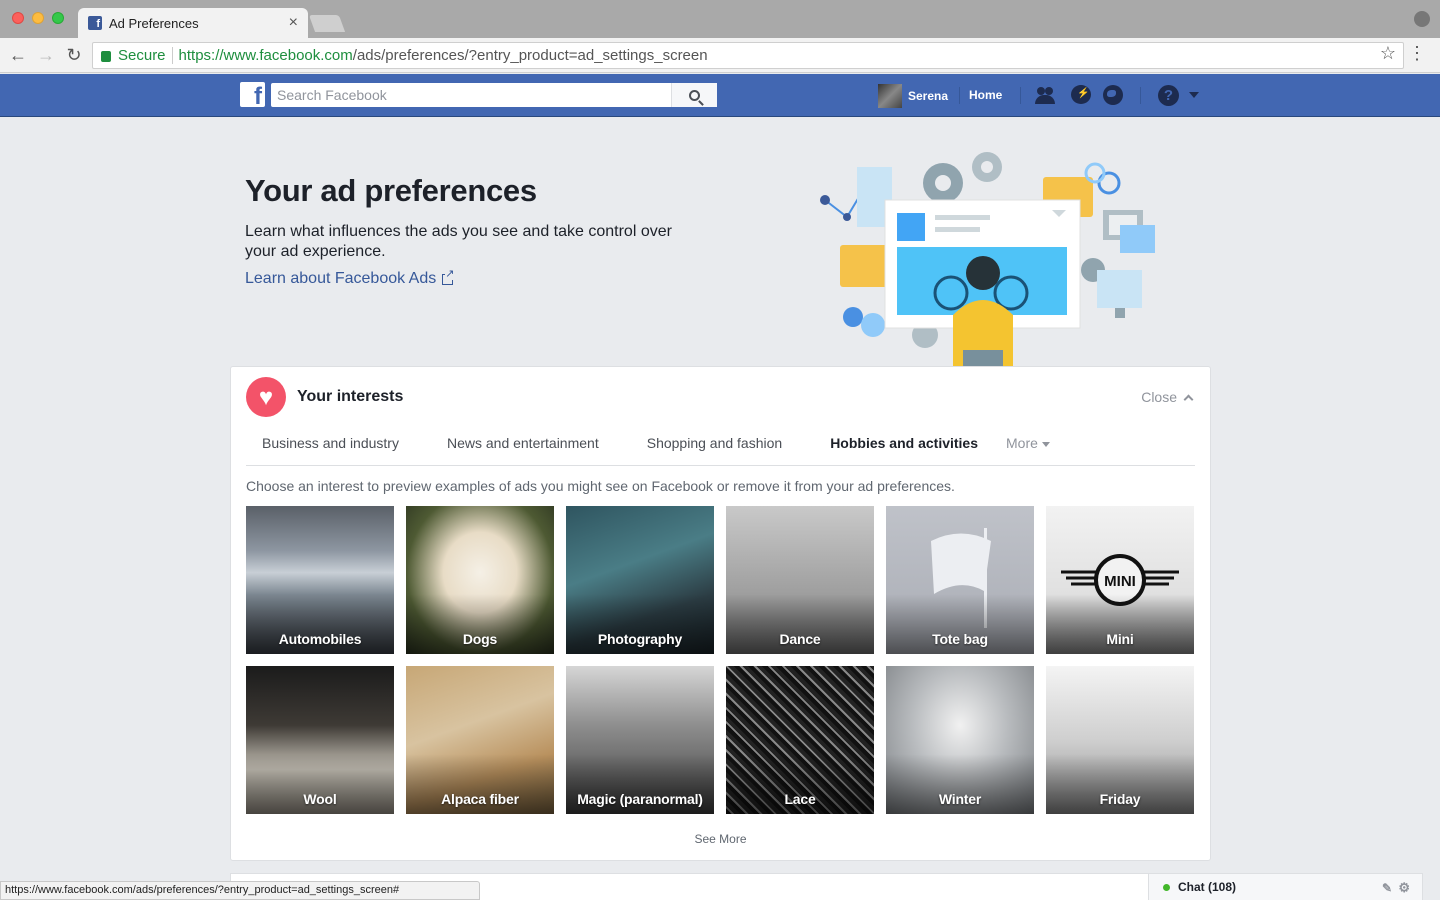  What do you see at coordinates (58, 18) in the screenshot?
I see `maximize-window-button` at bounding box center [58, 18].